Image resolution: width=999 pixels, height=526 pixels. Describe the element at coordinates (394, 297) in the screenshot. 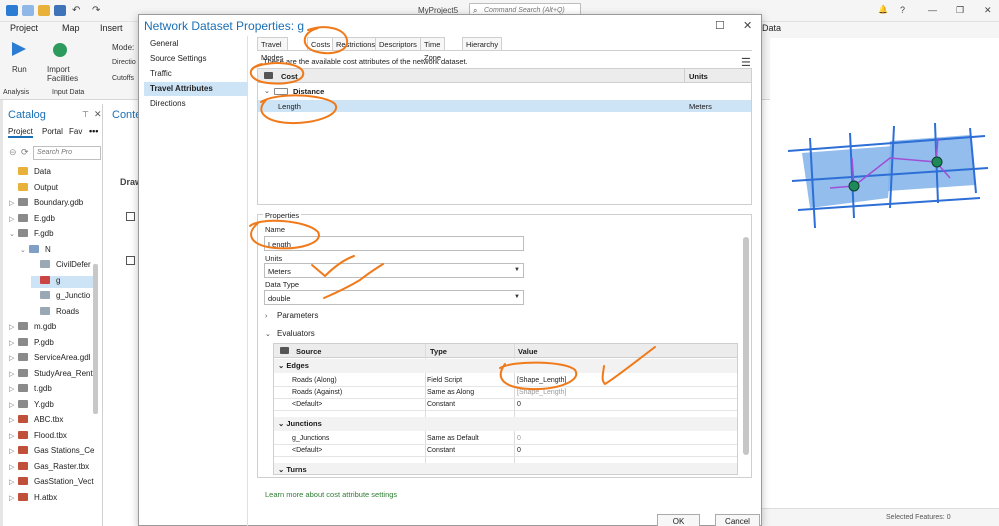

I see `data-type-dropdown: double ▼` at that location.